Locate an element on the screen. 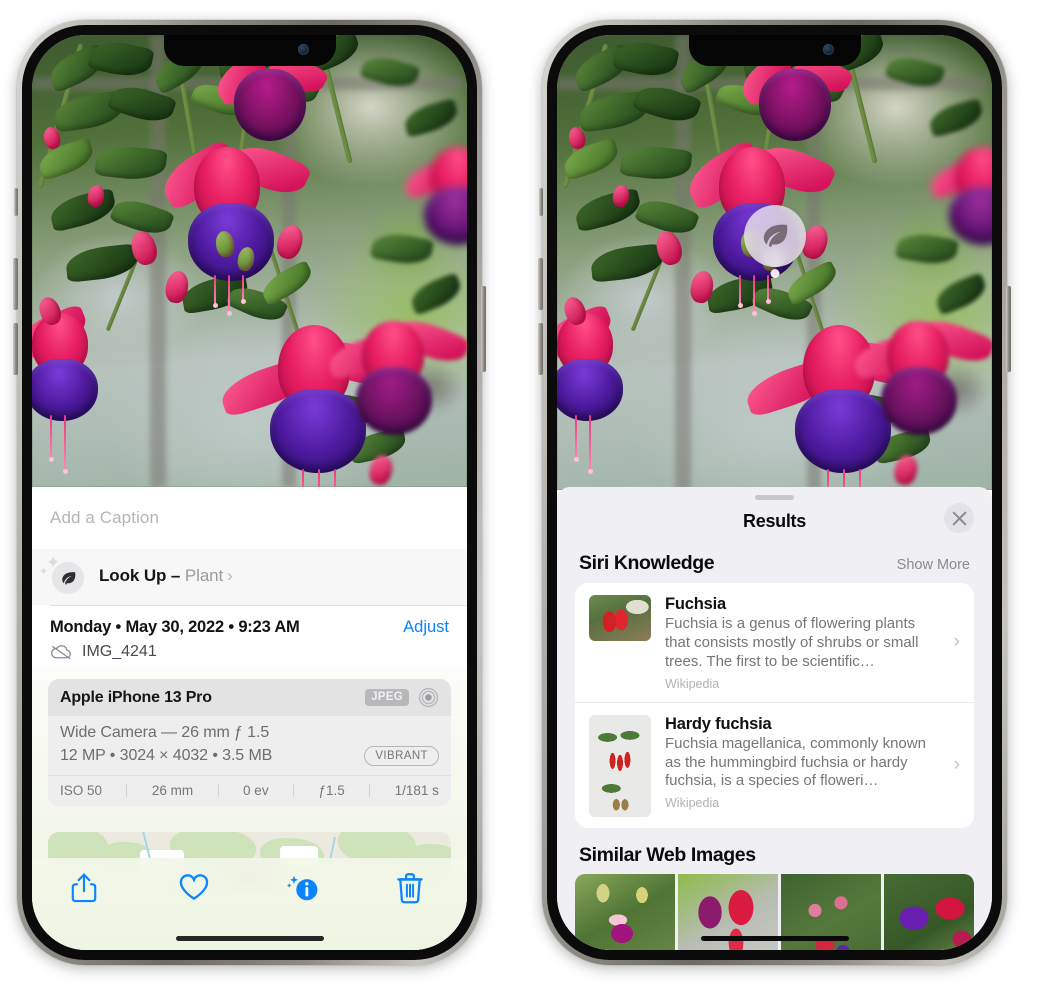 The image size is (1055, 985). result-title: Hardy fuchsia is located at coordinates (718, 723).